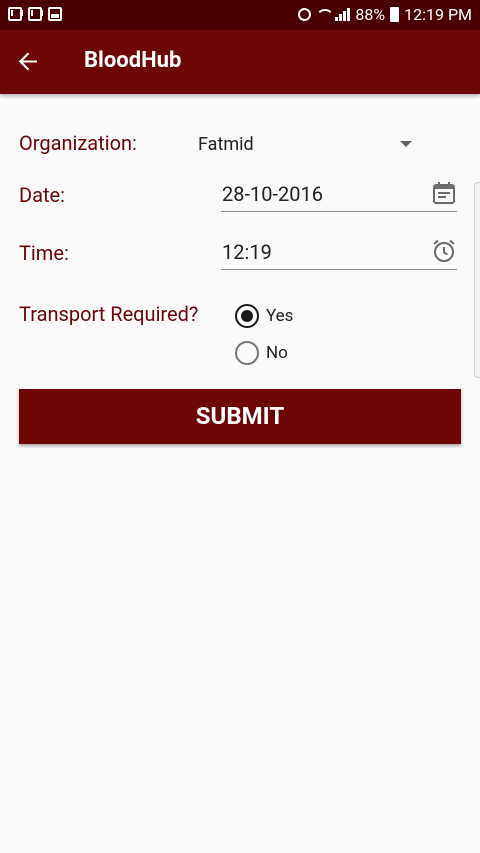 Image resolution: width=480 pixels, height=853 pixels. I want to click on transport-no-radio: No, so click(261, 353).